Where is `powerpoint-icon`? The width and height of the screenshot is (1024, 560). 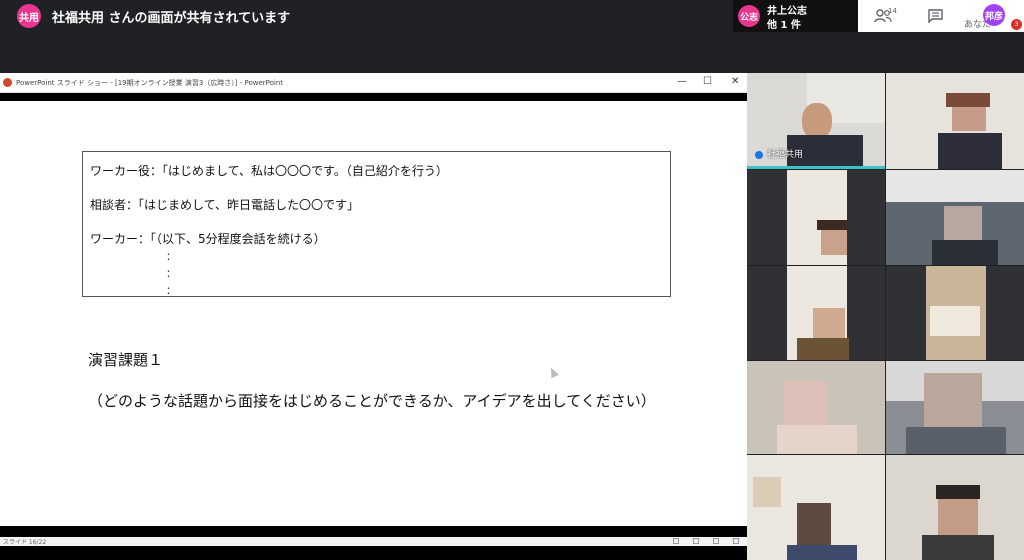 powerpoint-icon is located at coordinates (7, 82).